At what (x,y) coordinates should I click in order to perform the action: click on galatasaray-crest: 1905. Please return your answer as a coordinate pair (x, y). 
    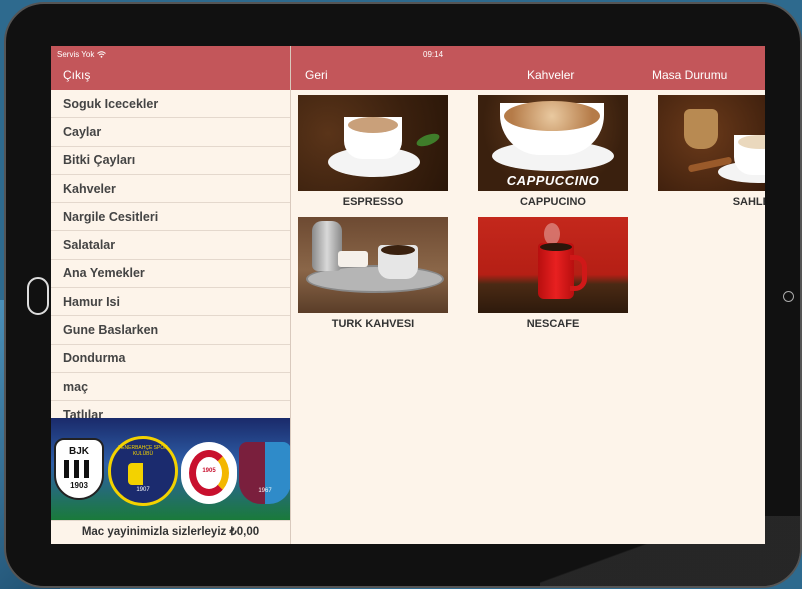
    Looking at the image, I should click on (209, 473).